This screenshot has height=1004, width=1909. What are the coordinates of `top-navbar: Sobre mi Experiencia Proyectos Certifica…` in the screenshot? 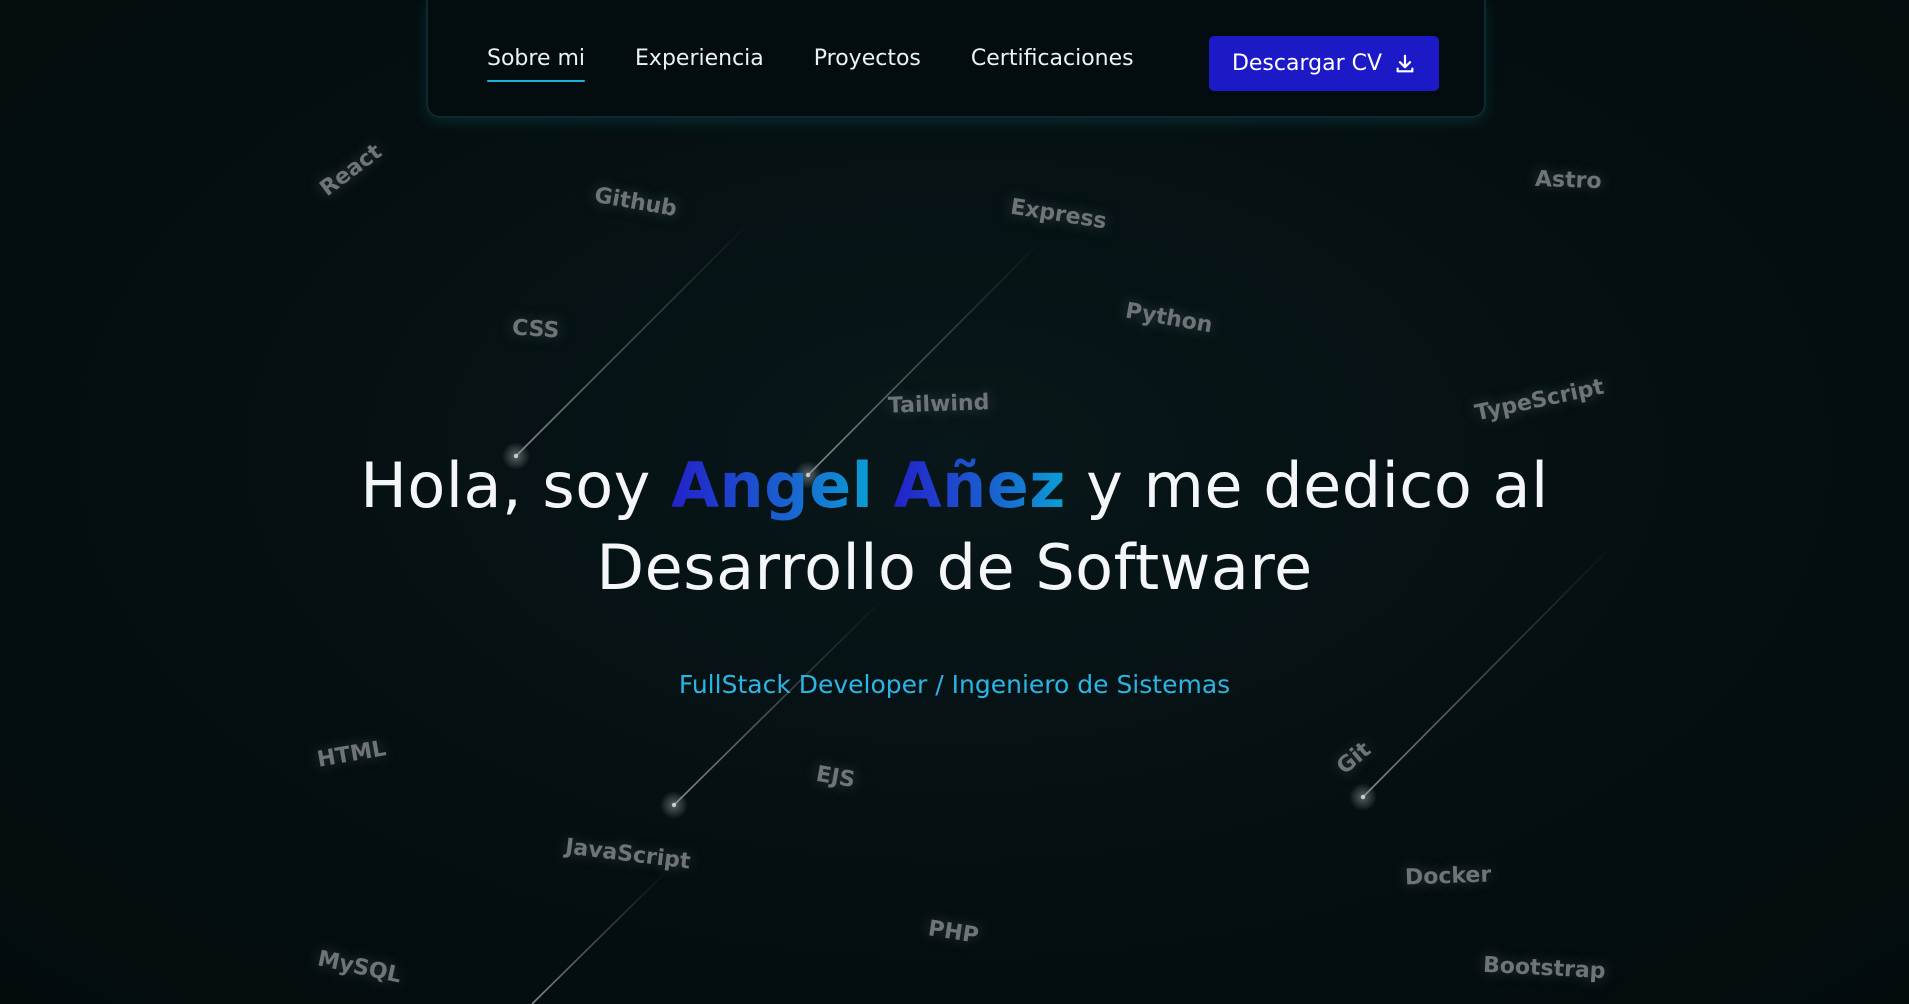 It's located at (956, 59).